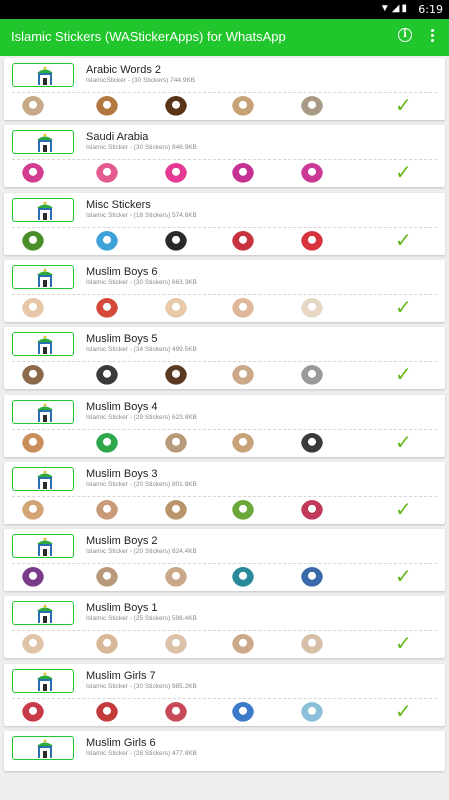 The width and height of the screenshot is (449, 800). I want to click on pack-name: Muslim Boys 5, so click(122, 339).